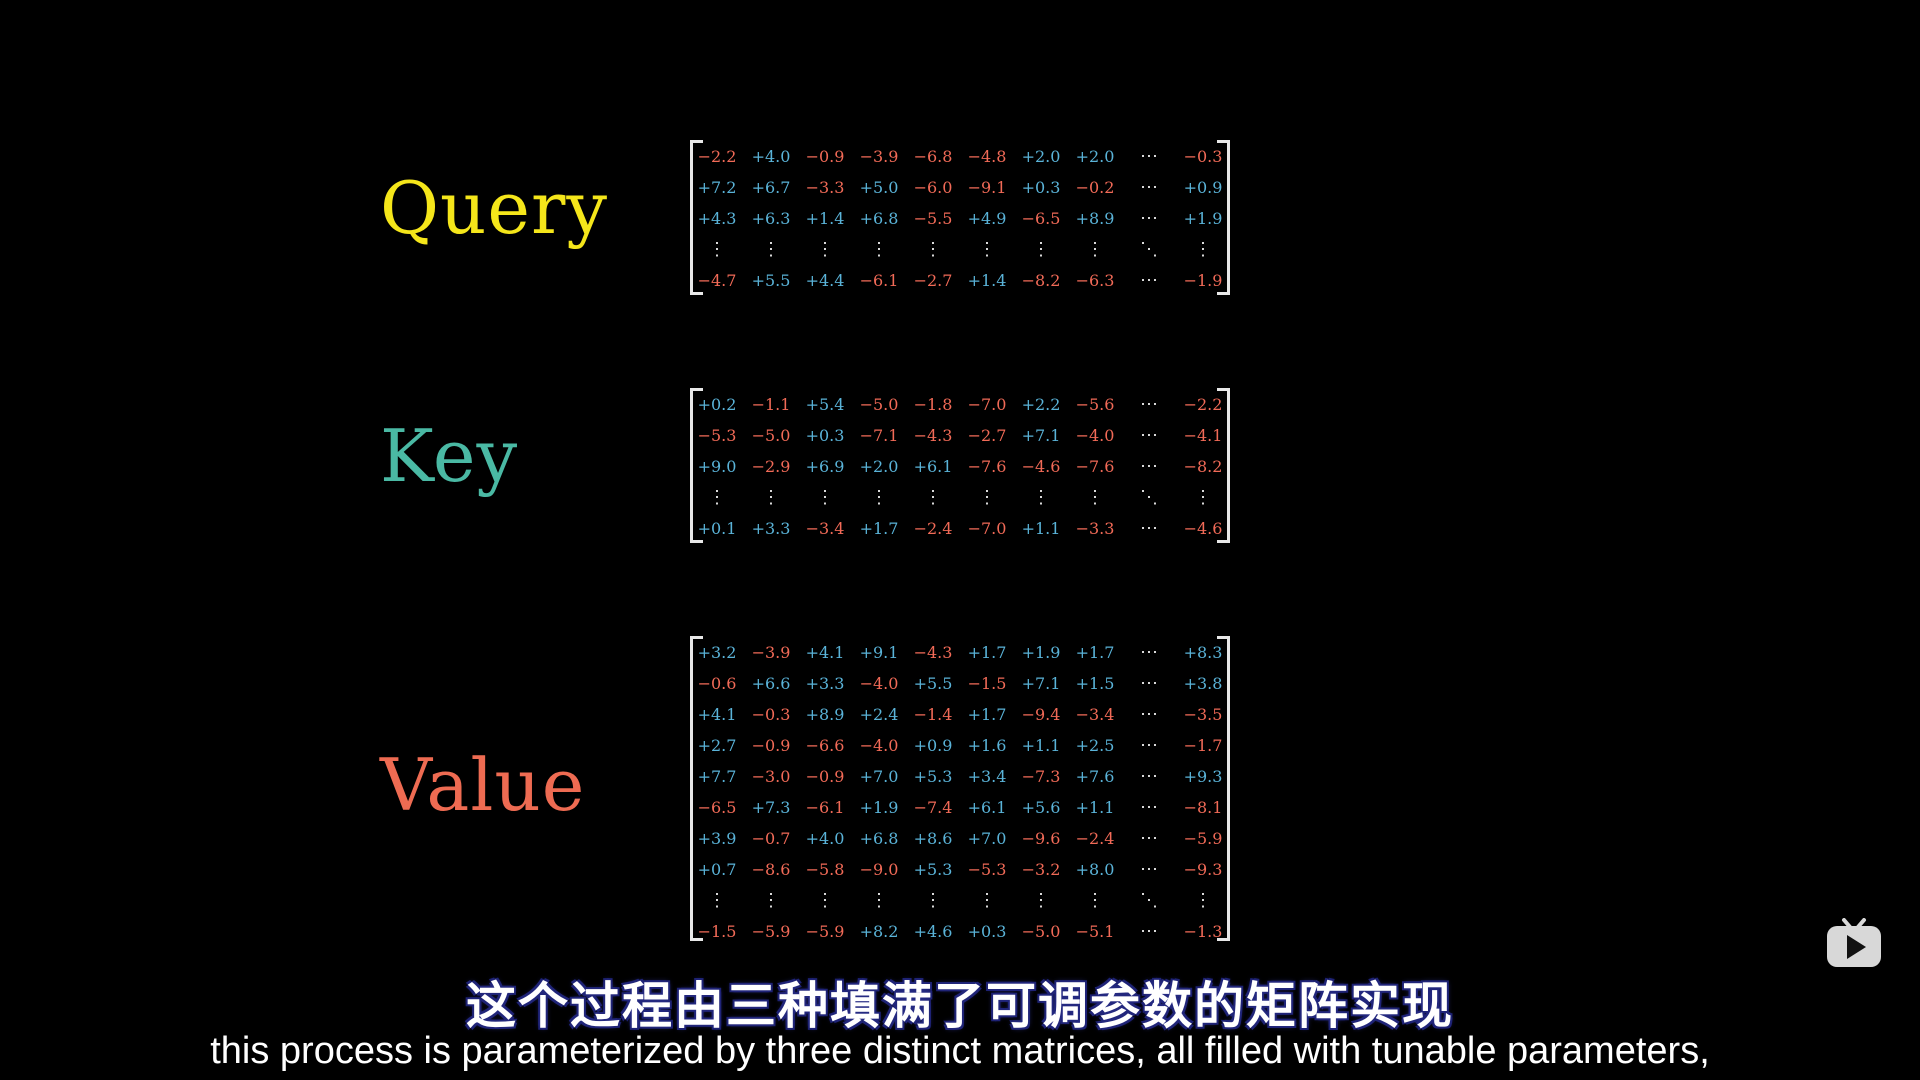 This screenshot has width=1920, height=1080. I want to click on matrix-cell: +8.2, so click(879, 931).